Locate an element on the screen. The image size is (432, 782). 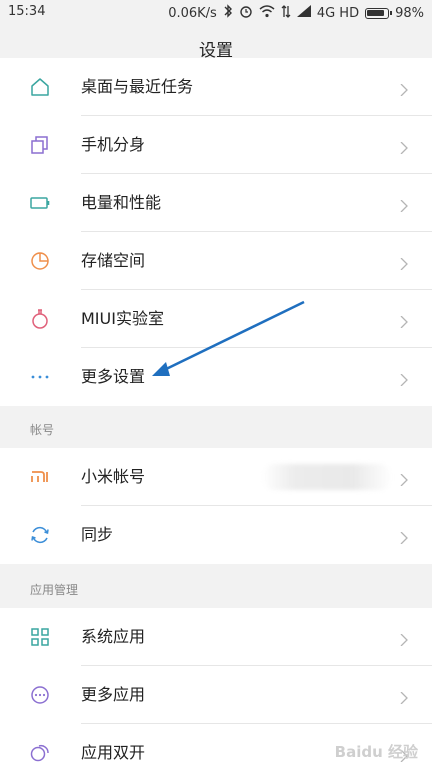
settings-item-more-settings: 更多设置 is located at coordinates (216, 377).